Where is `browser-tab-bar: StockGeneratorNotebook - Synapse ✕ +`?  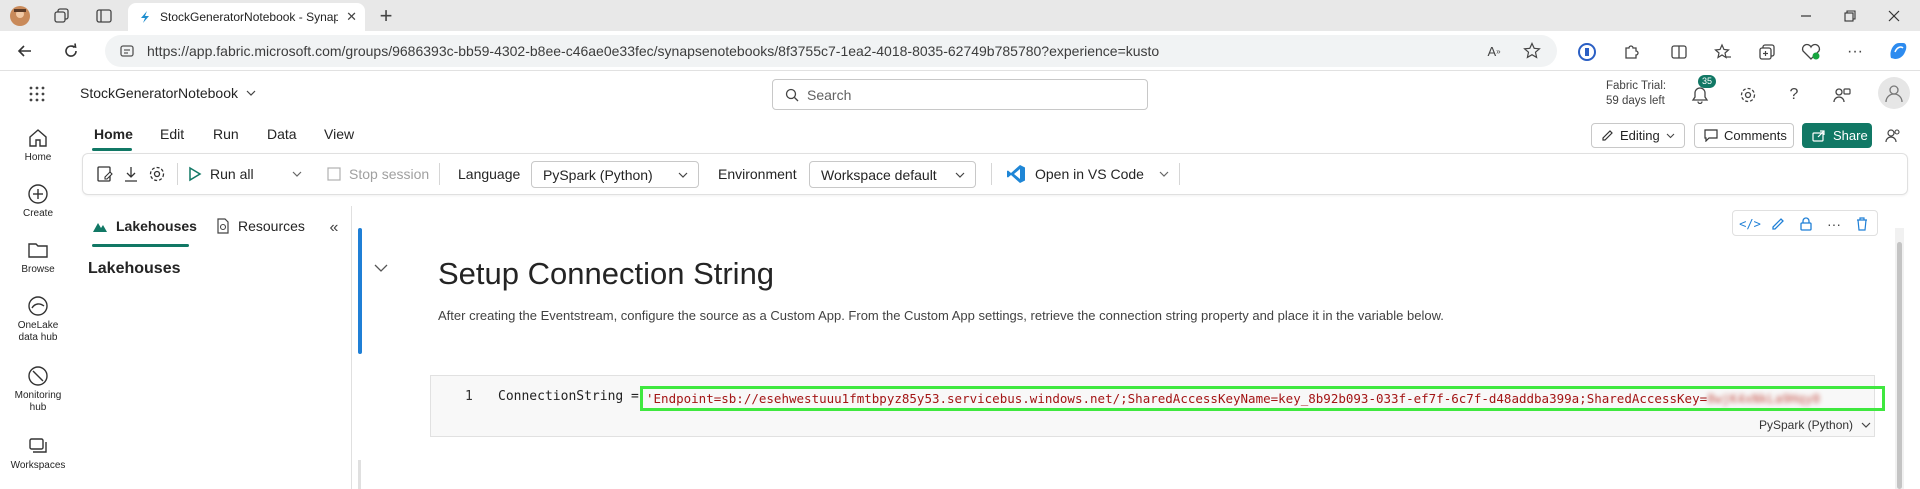 browser-tab-bar: StockGeneratorNotebook - Synapse ✕ + is located at coordinates (960, 15).